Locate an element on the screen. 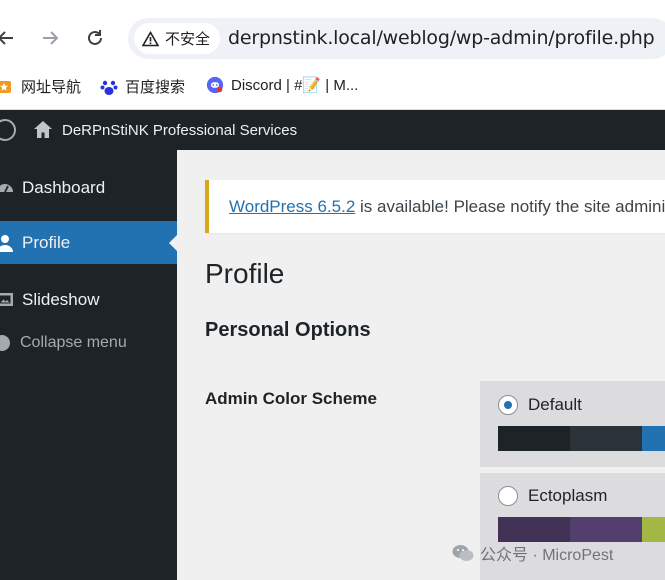  arrow-right-icon is located at coordinates (51, 38).